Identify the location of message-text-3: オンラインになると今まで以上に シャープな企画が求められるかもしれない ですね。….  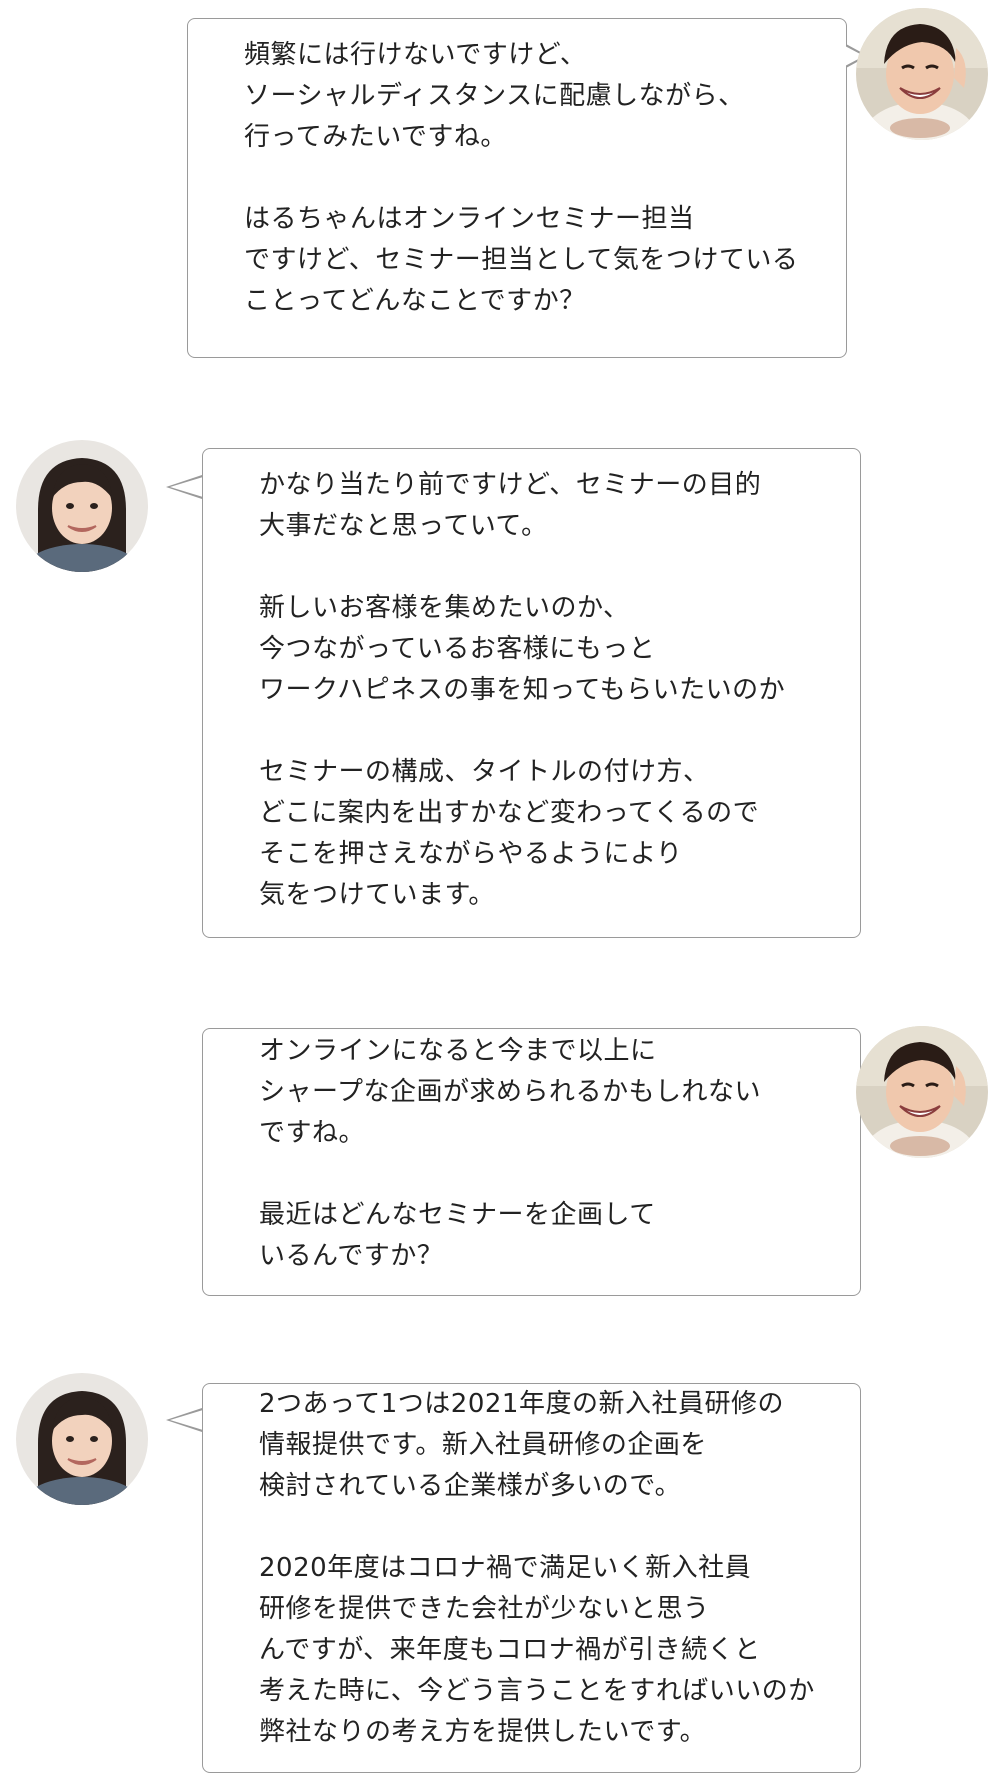
(510, 1153).